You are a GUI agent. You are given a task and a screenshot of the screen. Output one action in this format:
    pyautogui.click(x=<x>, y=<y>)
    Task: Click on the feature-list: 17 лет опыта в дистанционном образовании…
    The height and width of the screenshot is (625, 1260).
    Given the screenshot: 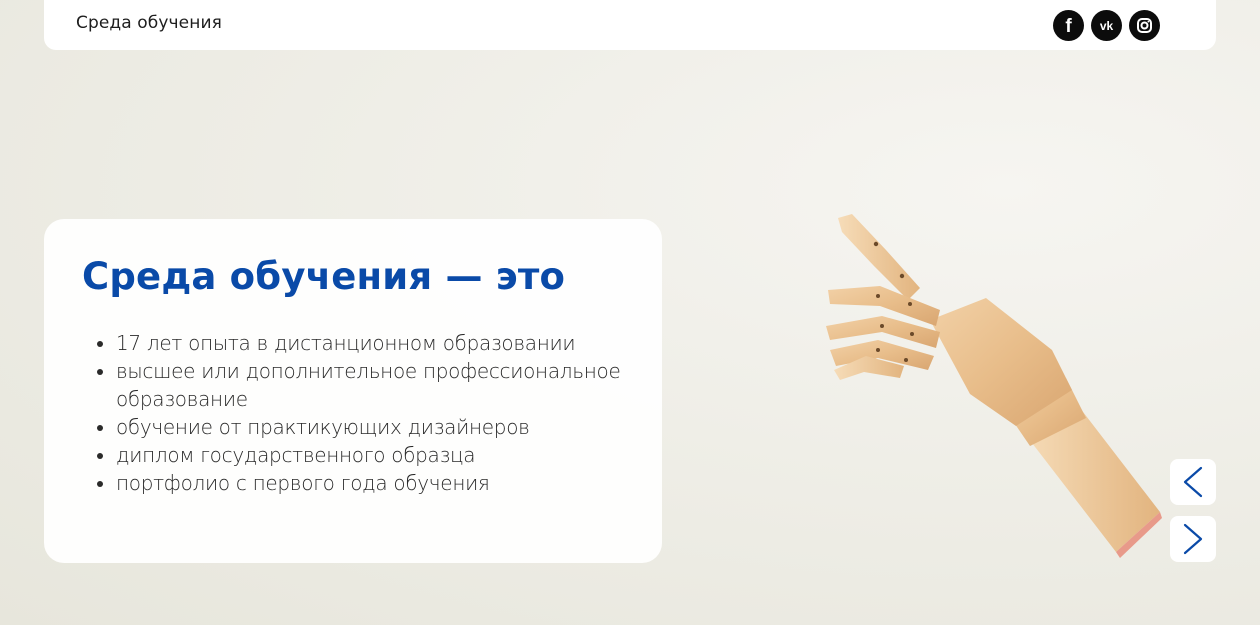 What is the action you would take?
    pyautogui.click(x=365, y=413)
    